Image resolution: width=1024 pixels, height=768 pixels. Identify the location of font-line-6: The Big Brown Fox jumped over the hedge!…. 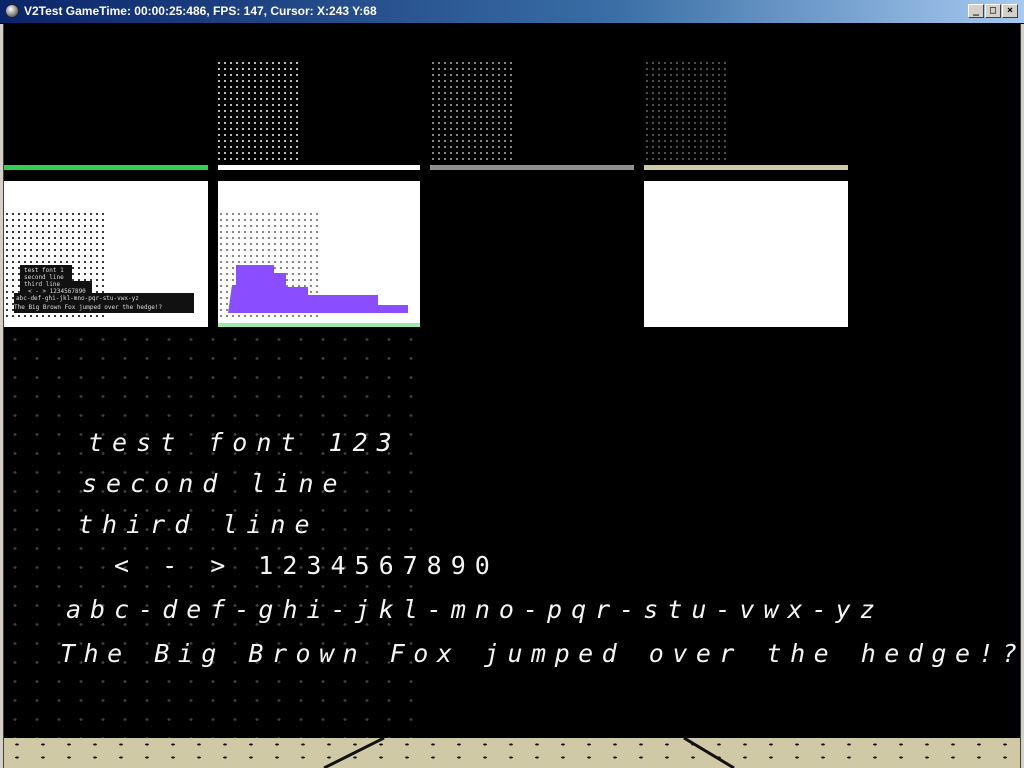
(540, 653).